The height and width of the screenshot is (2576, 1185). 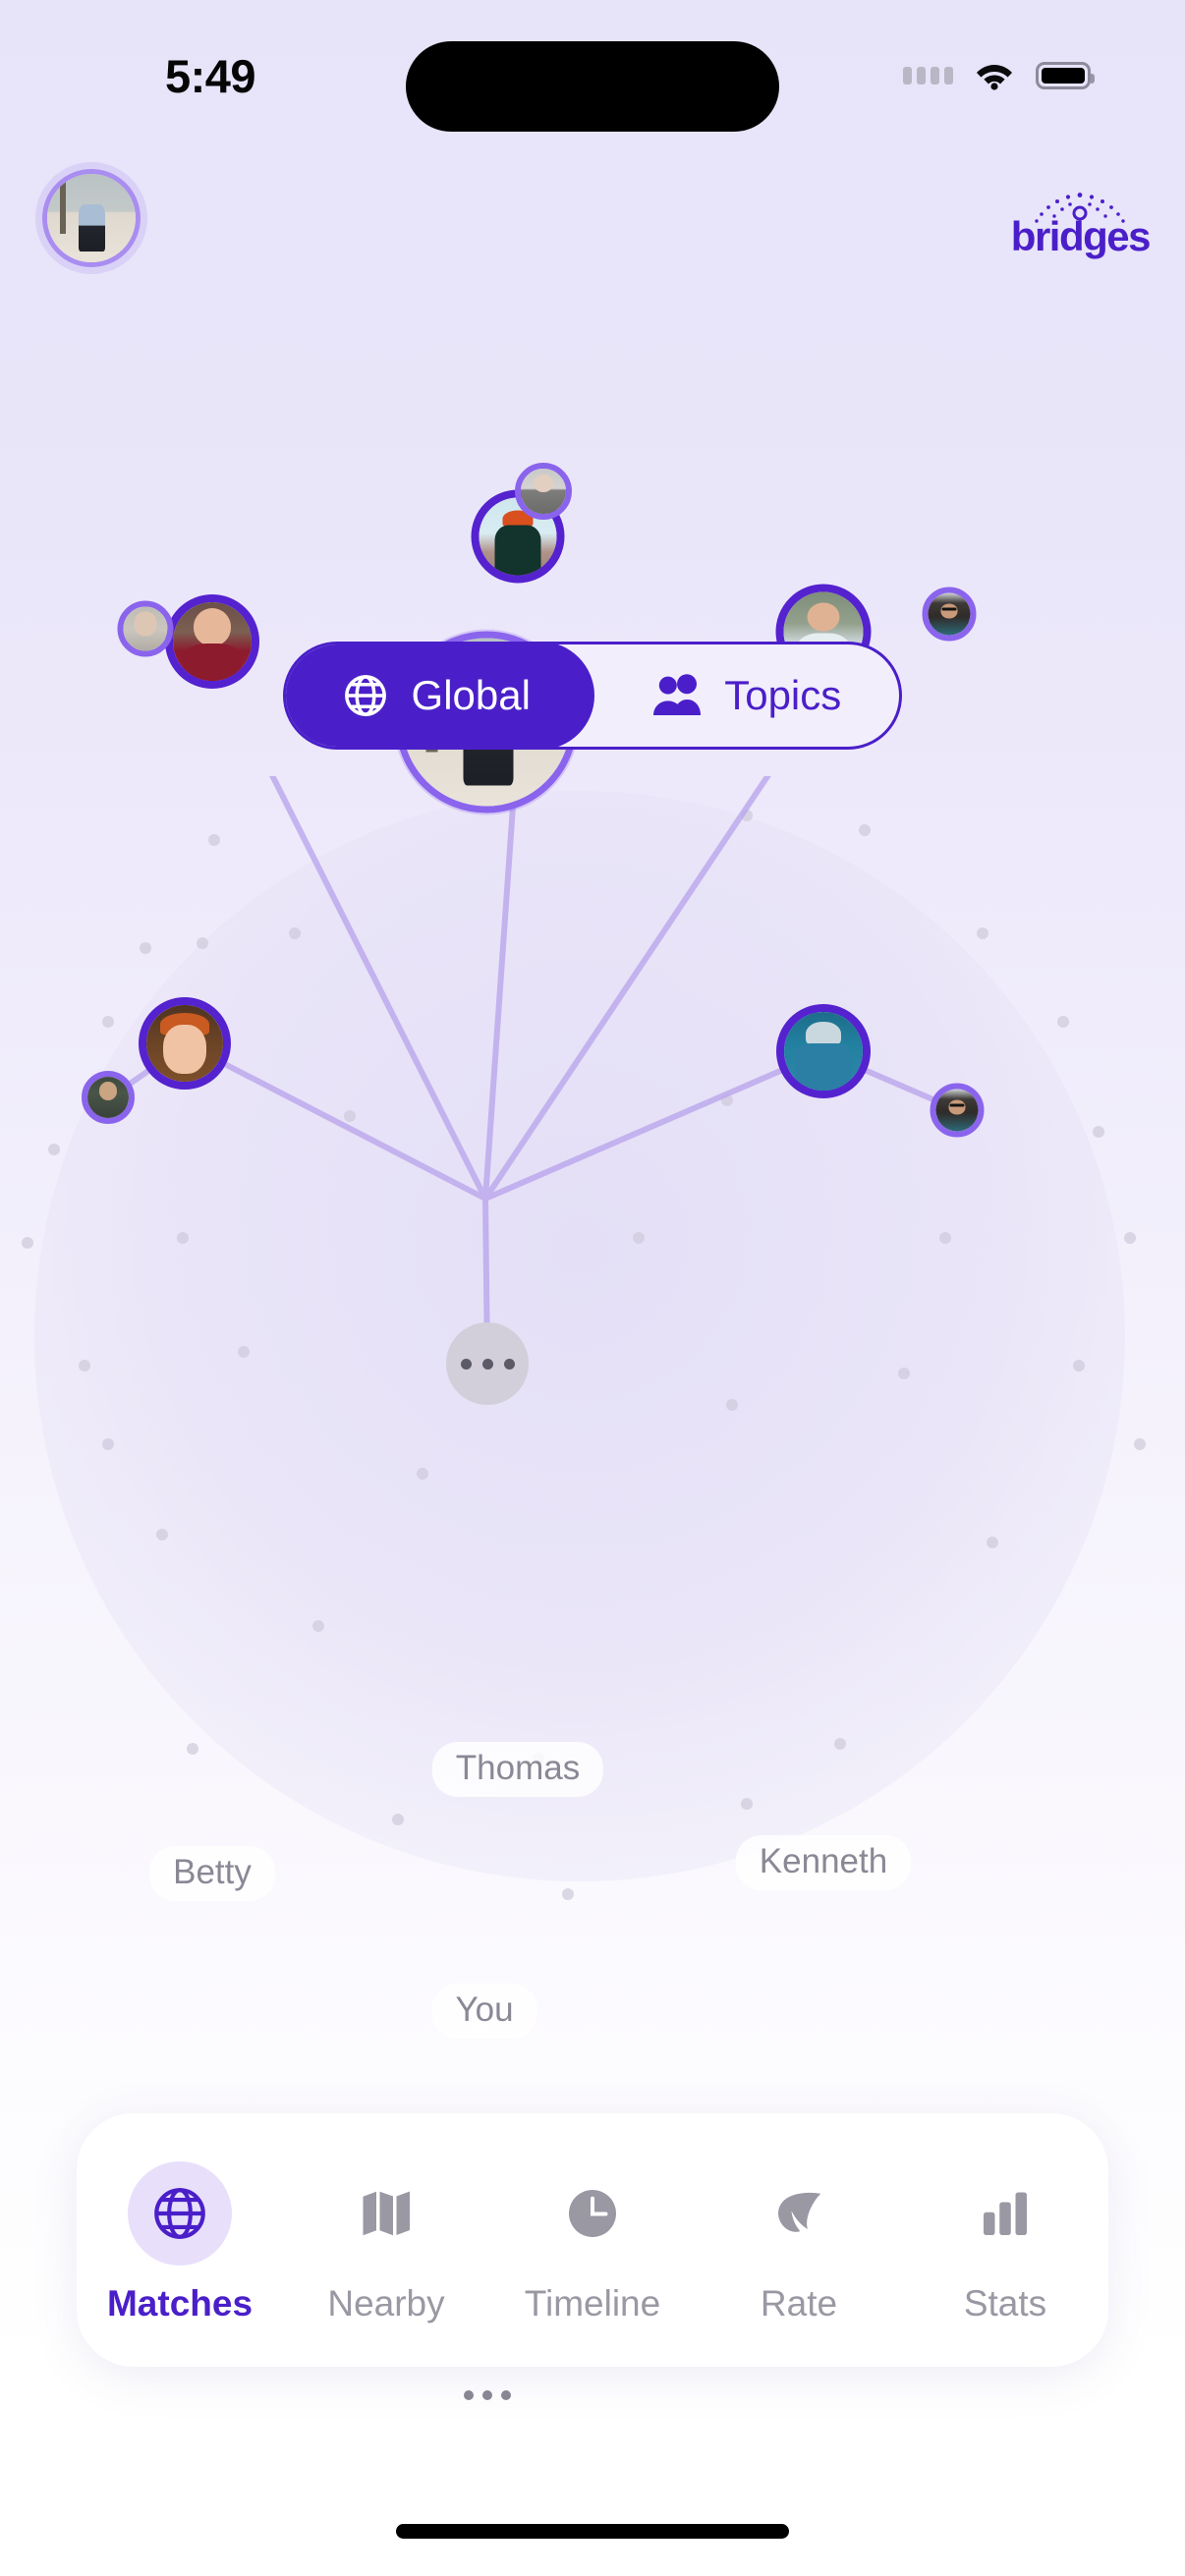 What do you see at coordinates (1080, 208) in the screenshot?
I see `bridges-arc-icon` at bounding box center [1080, 208].